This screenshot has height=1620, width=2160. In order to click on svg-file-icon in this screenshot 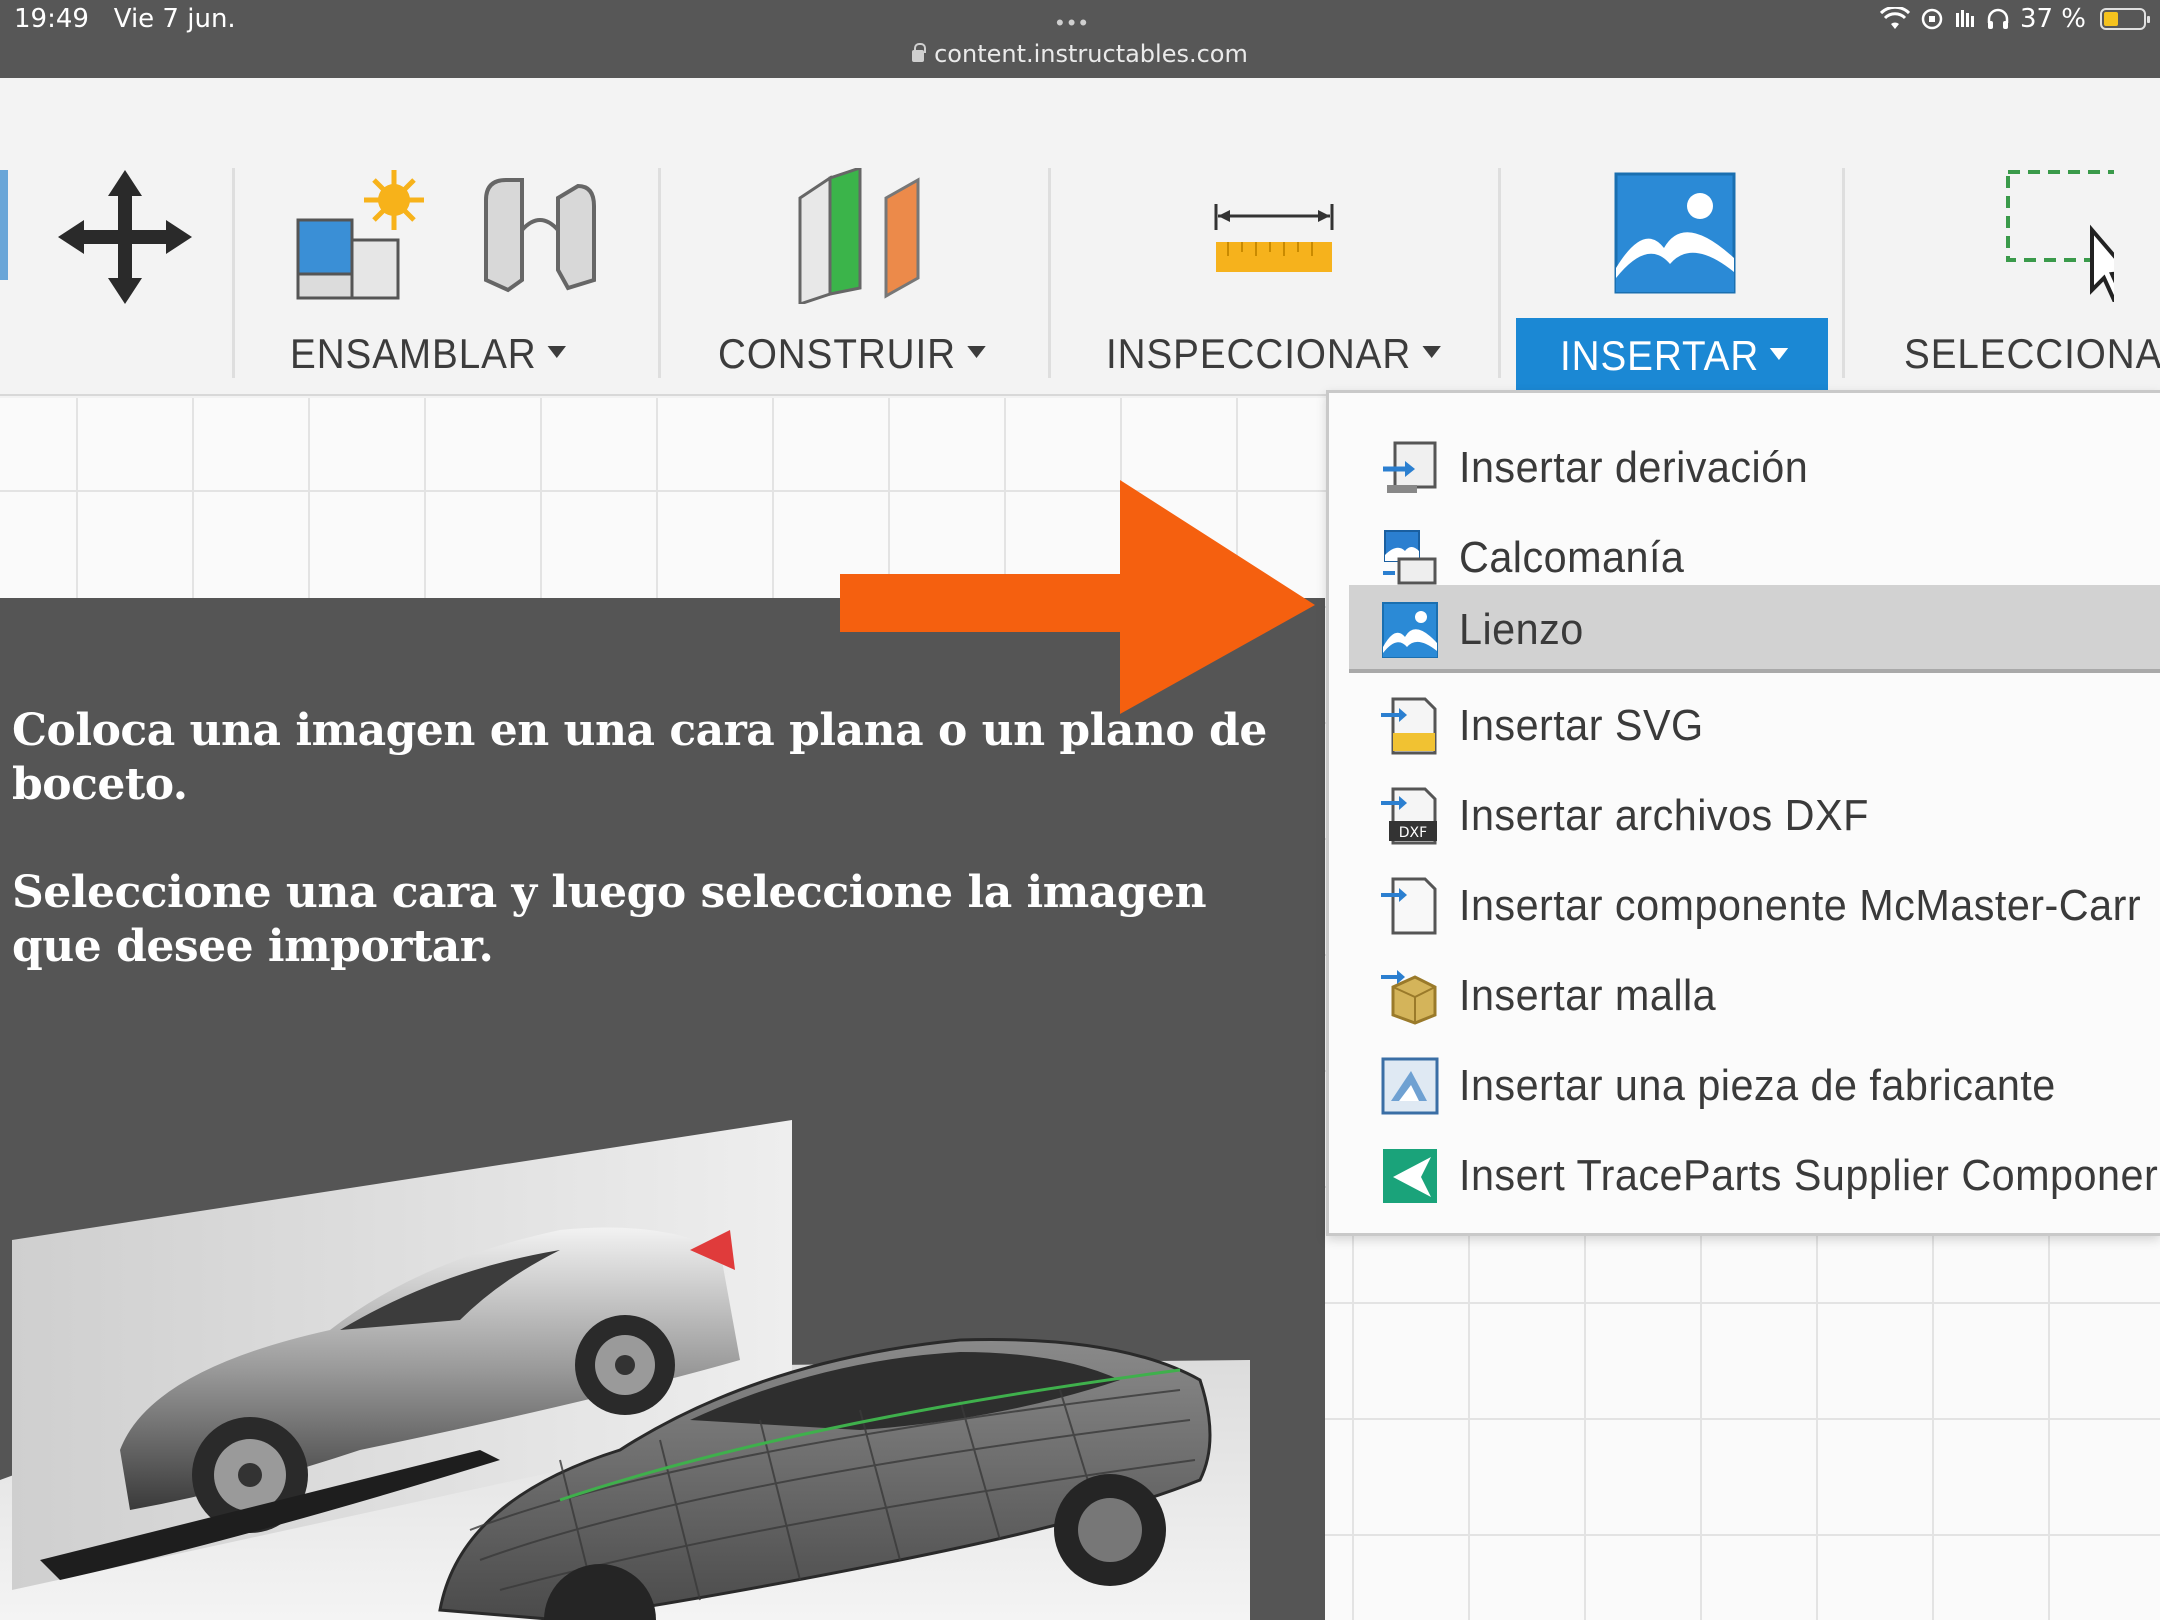, I will do `click(1409, 726)`.